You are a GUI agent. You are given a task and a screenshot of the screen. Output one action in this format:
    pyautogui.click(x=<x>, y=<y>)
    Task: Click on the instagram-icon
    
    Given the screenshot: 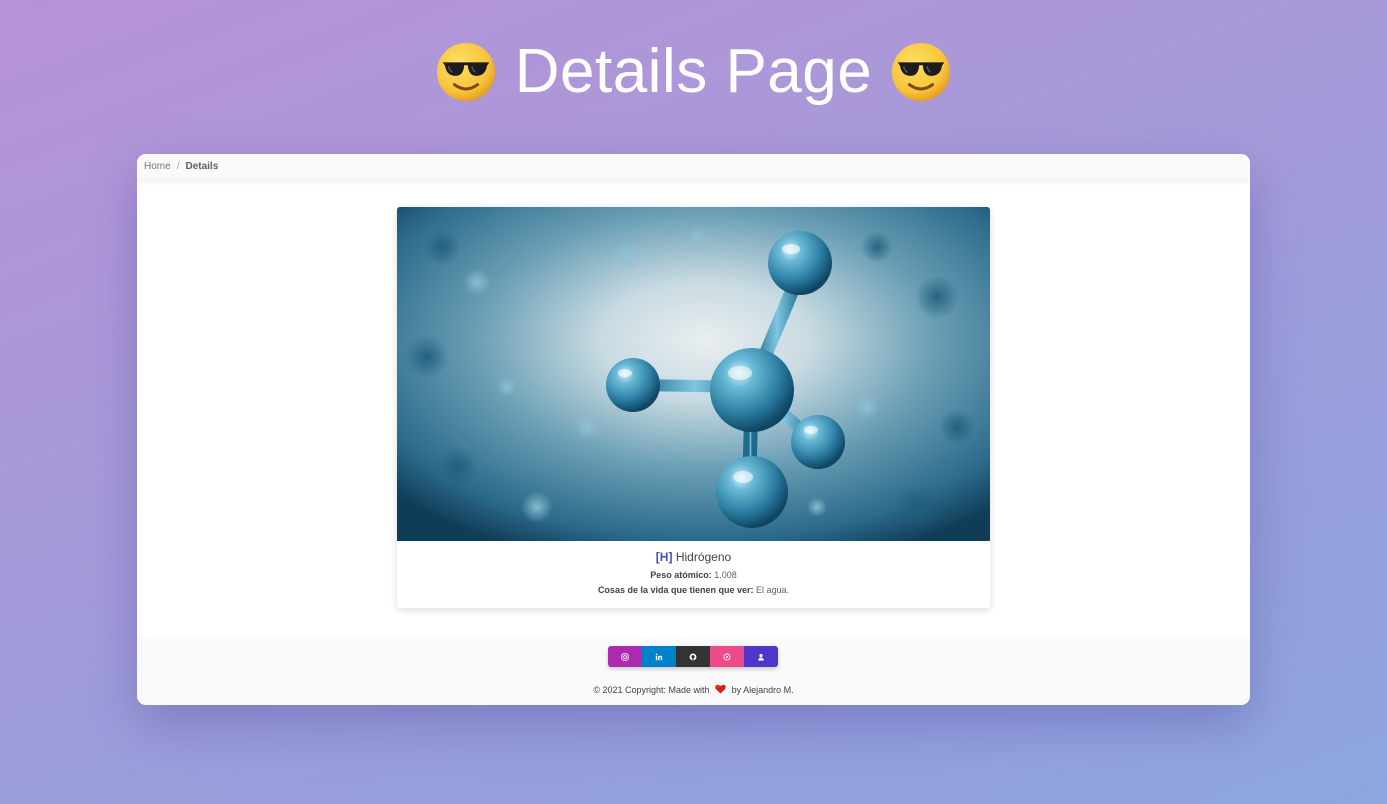 What is the action you would take?
    pyautogui.click(x=625, y=656)
    